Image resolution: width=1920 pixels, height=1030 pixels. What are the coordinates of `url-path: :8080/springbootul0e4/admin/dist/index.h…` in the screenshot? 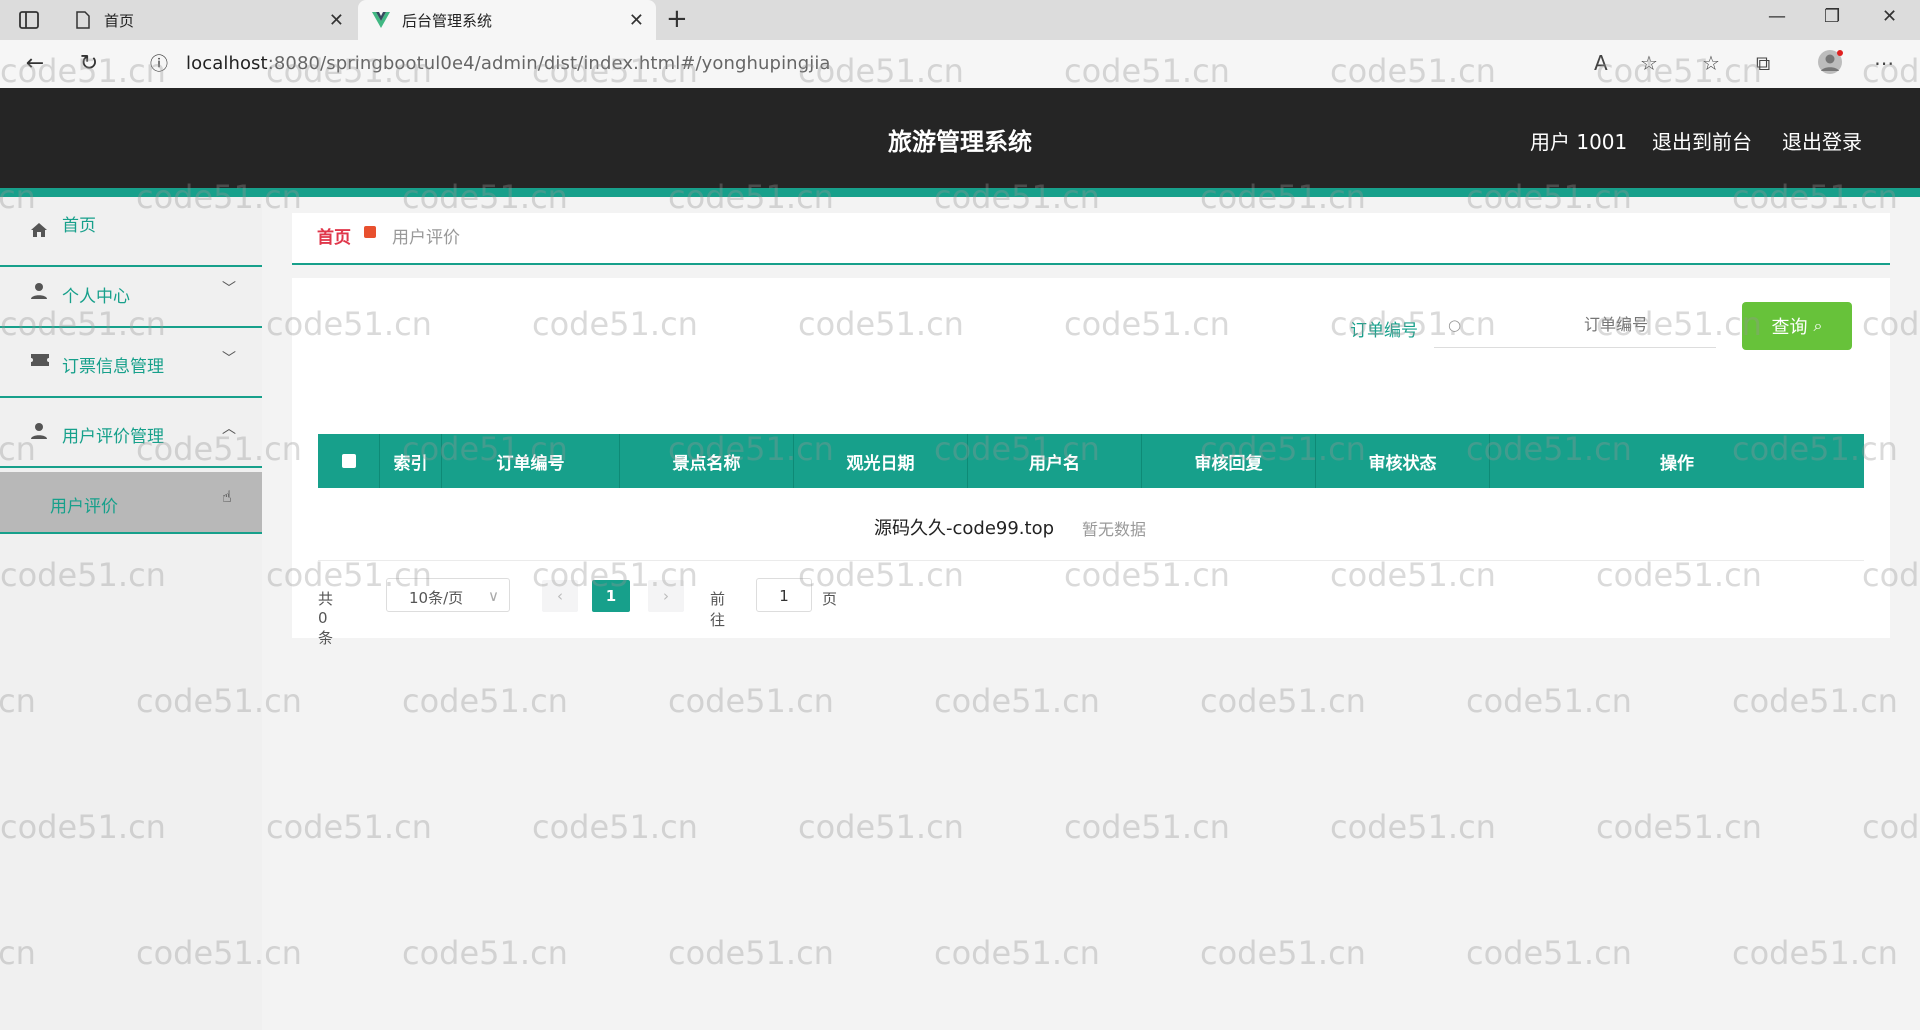 It's located at (549, 63).